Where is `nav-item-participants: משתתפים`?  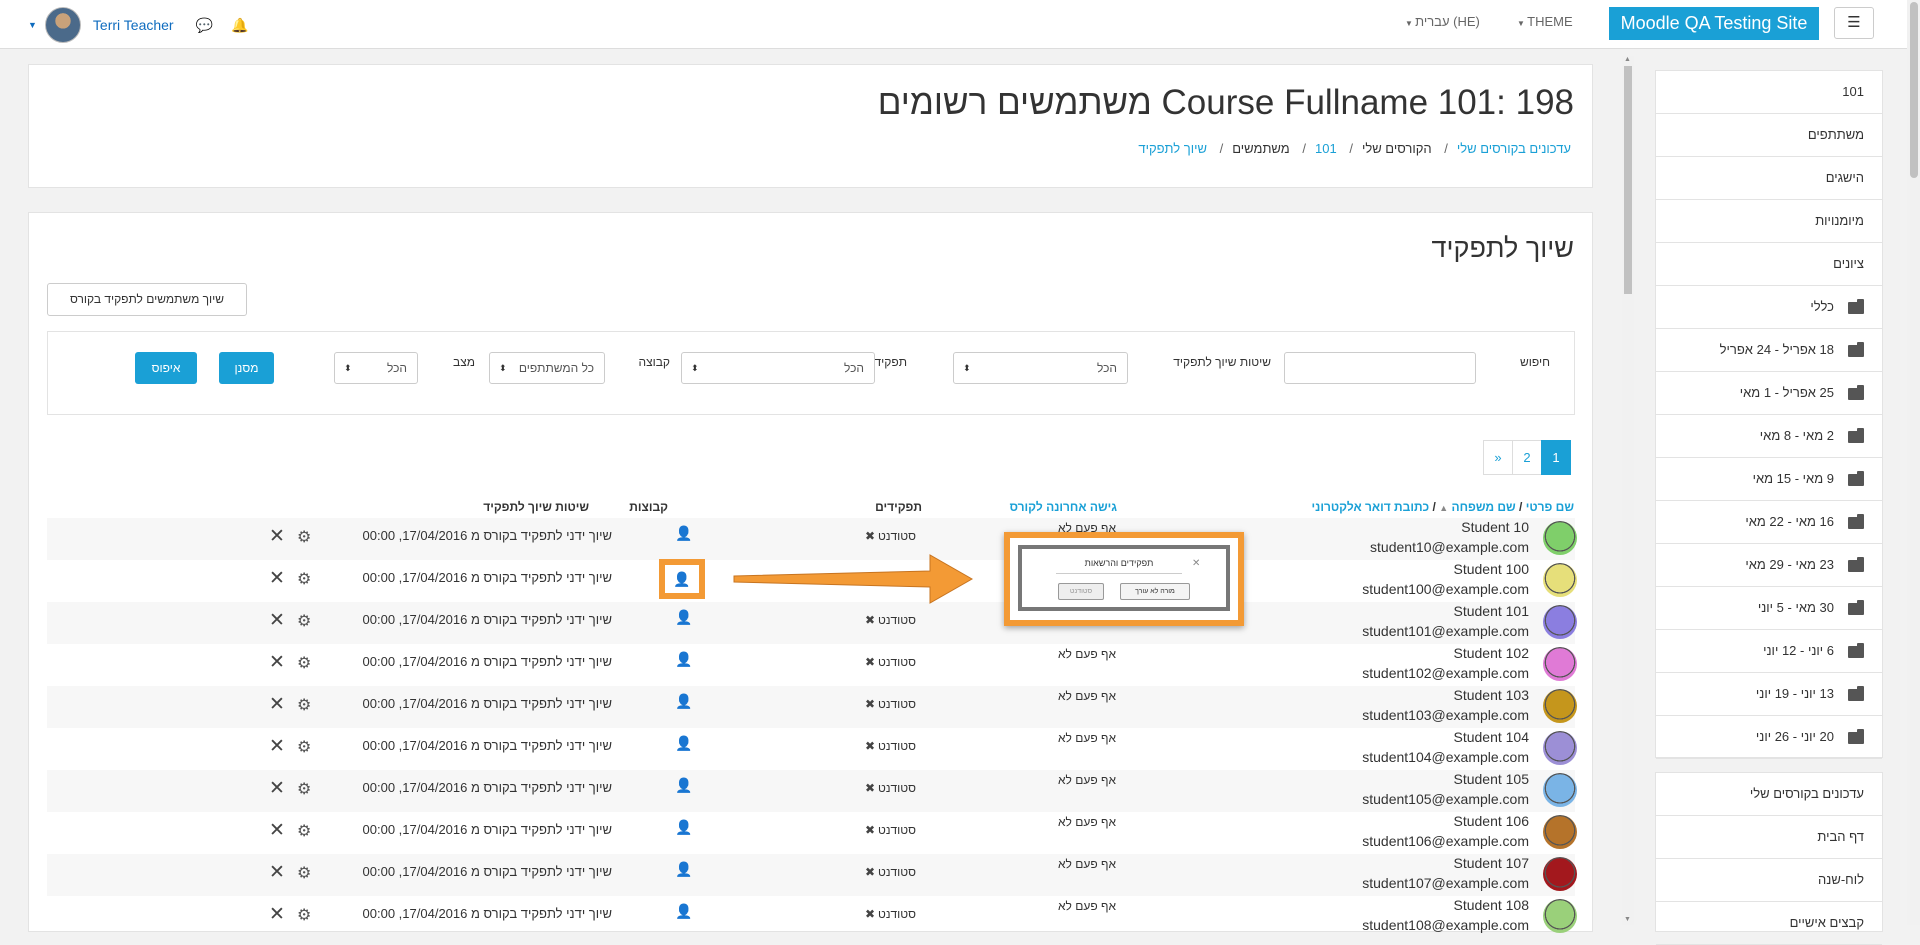
nav-item-participants: משתתפים is located at coordinates (1769, 135).